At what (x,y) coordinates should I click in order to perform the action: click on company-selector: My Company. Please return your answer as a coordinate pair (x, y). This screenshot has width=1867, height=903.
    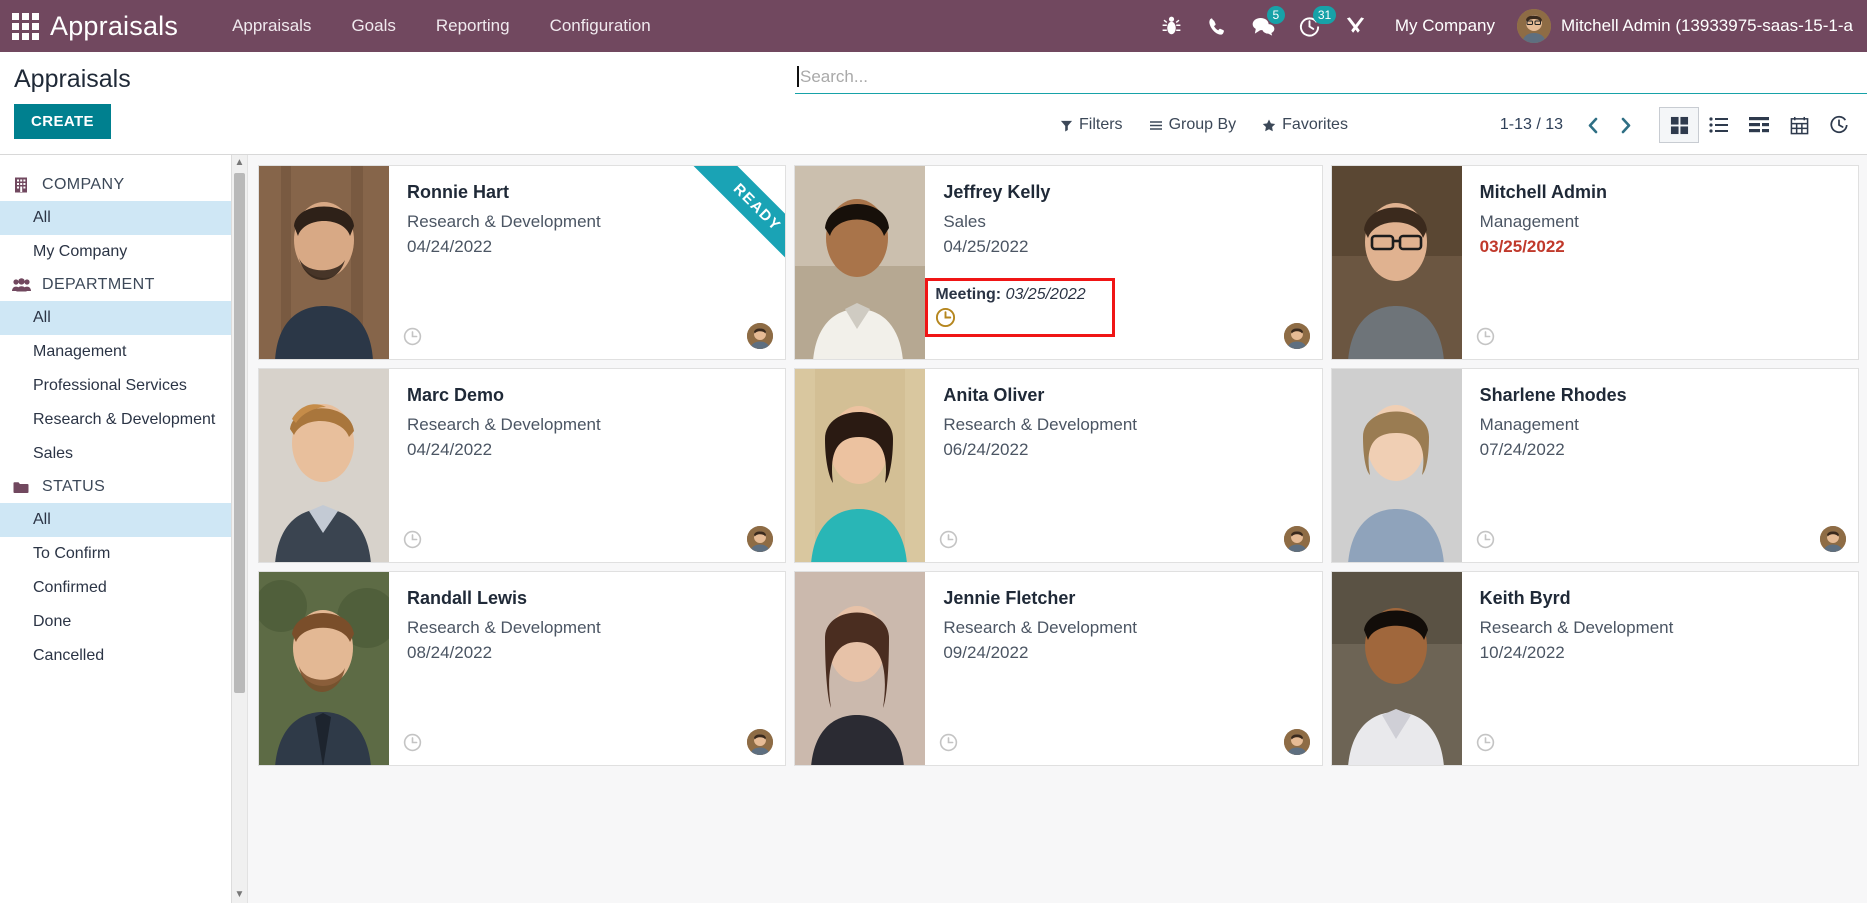
    Looking at the image, I should click on (1445, 26).